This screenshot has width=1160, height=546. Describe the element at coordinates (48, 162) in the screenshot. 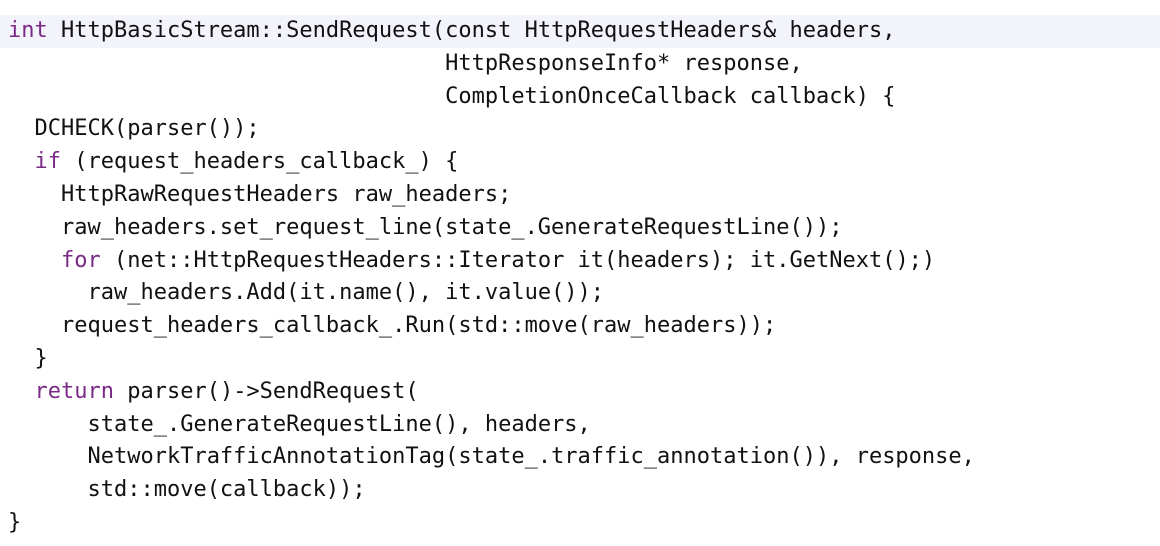

I see `code-keyword: if` at that location.